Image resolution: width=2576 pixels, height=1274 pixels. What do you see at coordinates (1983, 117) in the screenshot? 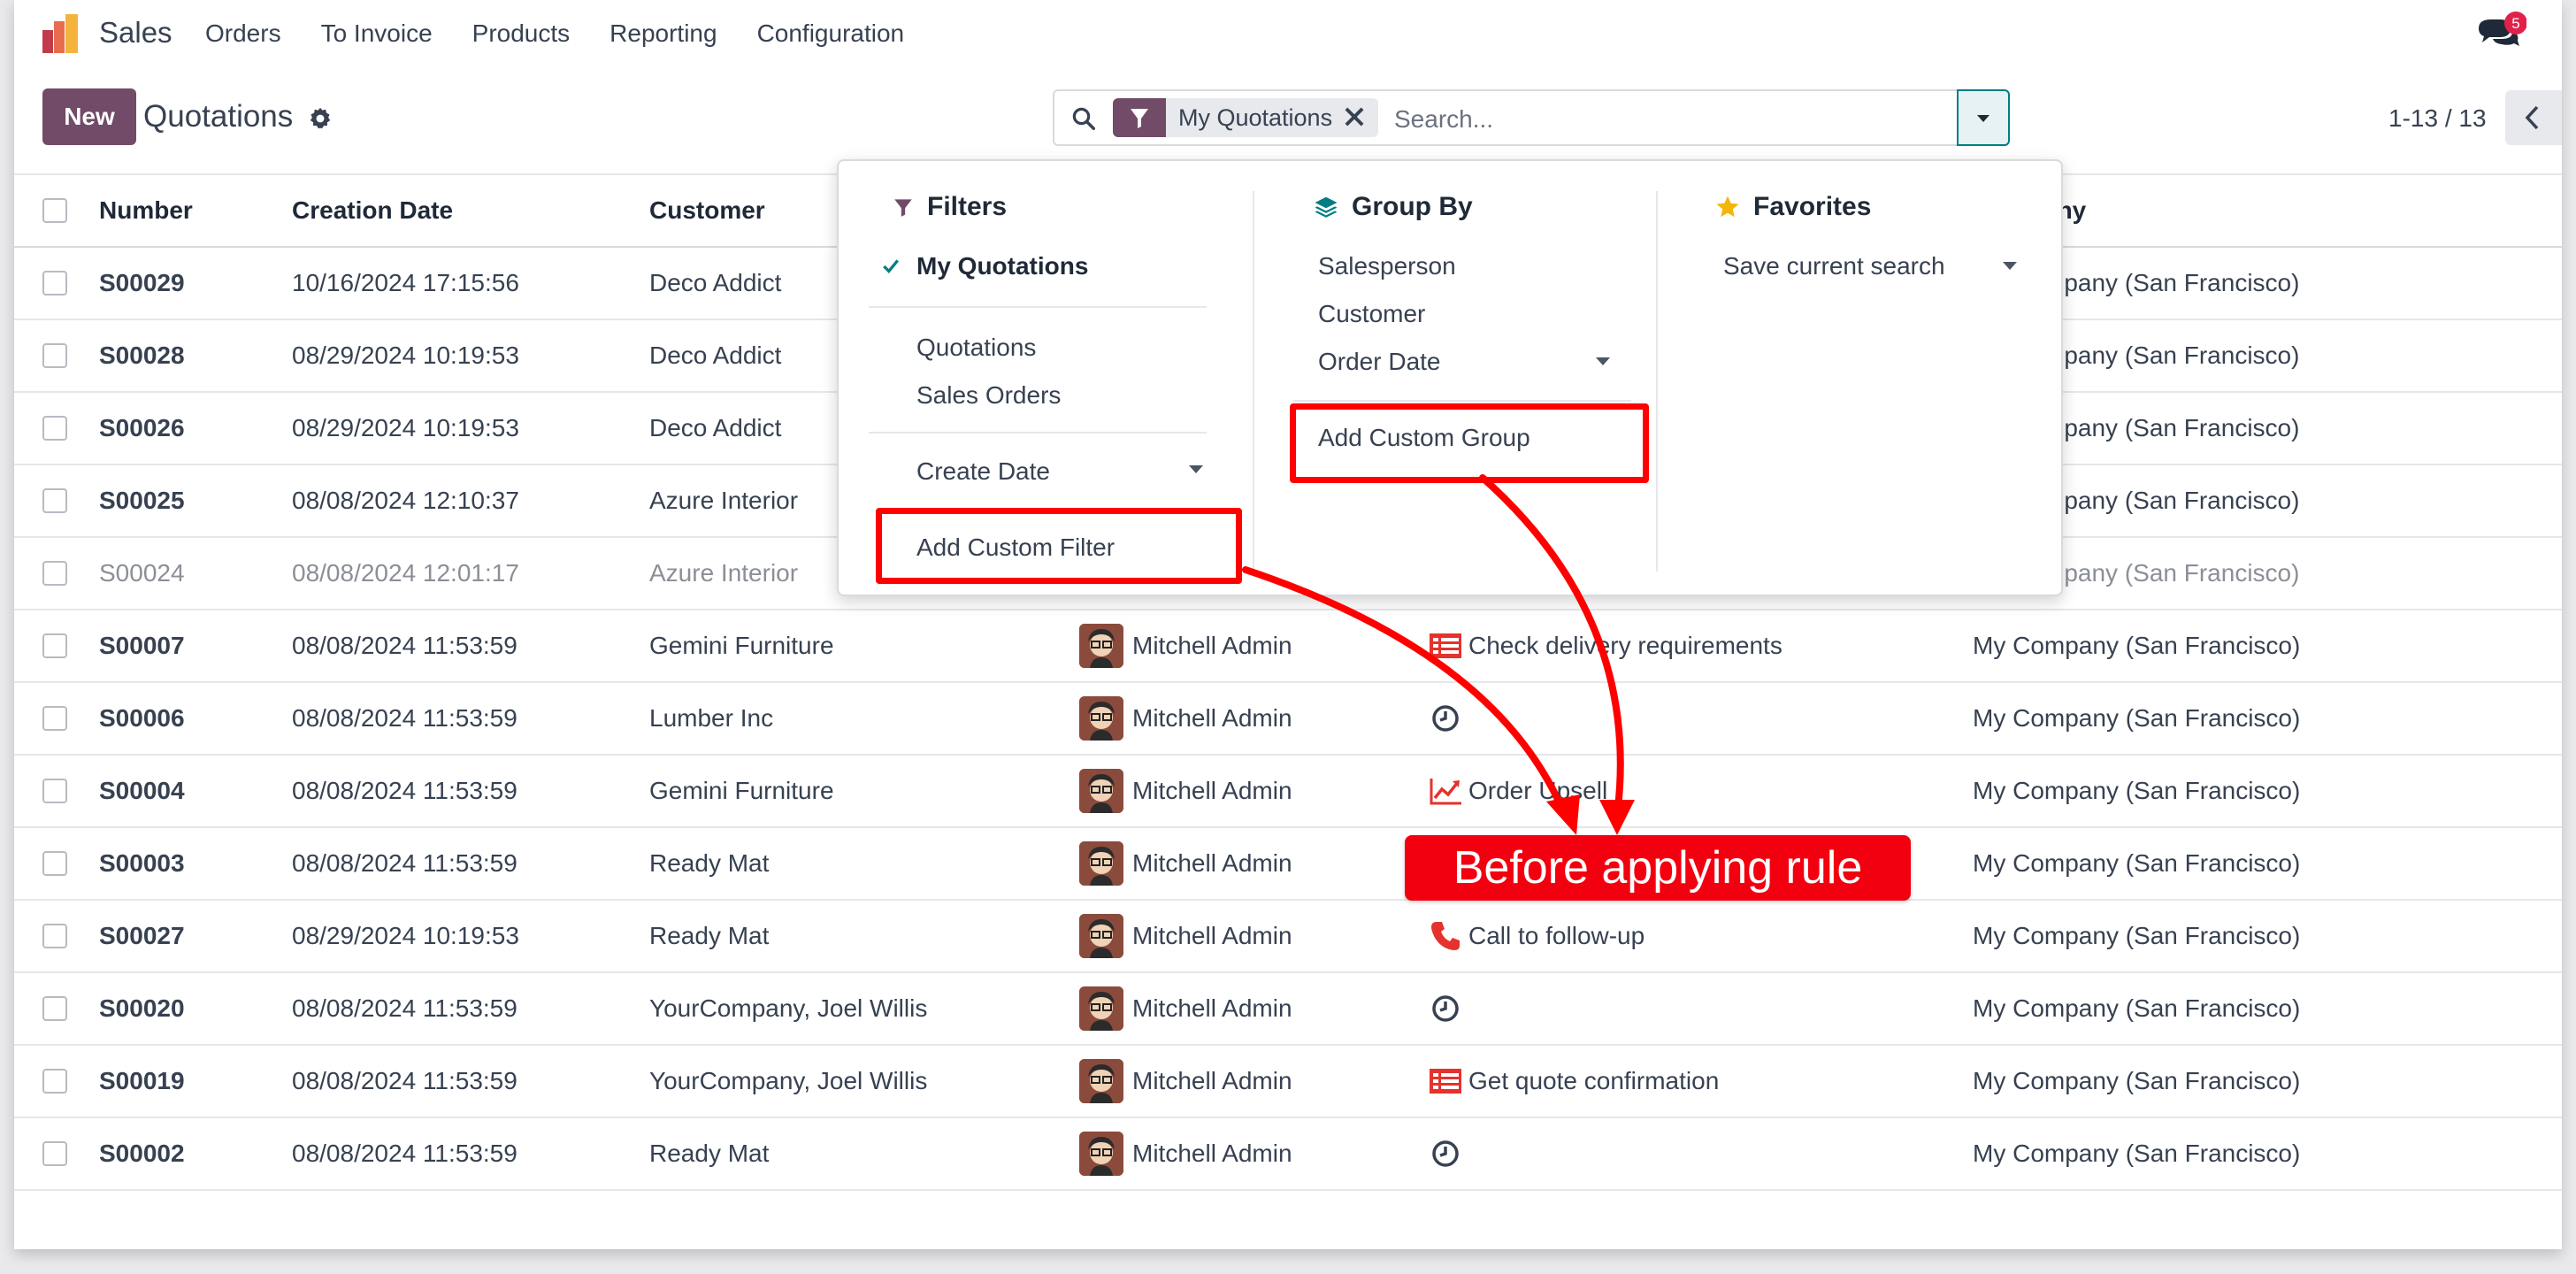
I see `search-panel-toggle` at bounding box center [1983, 117].